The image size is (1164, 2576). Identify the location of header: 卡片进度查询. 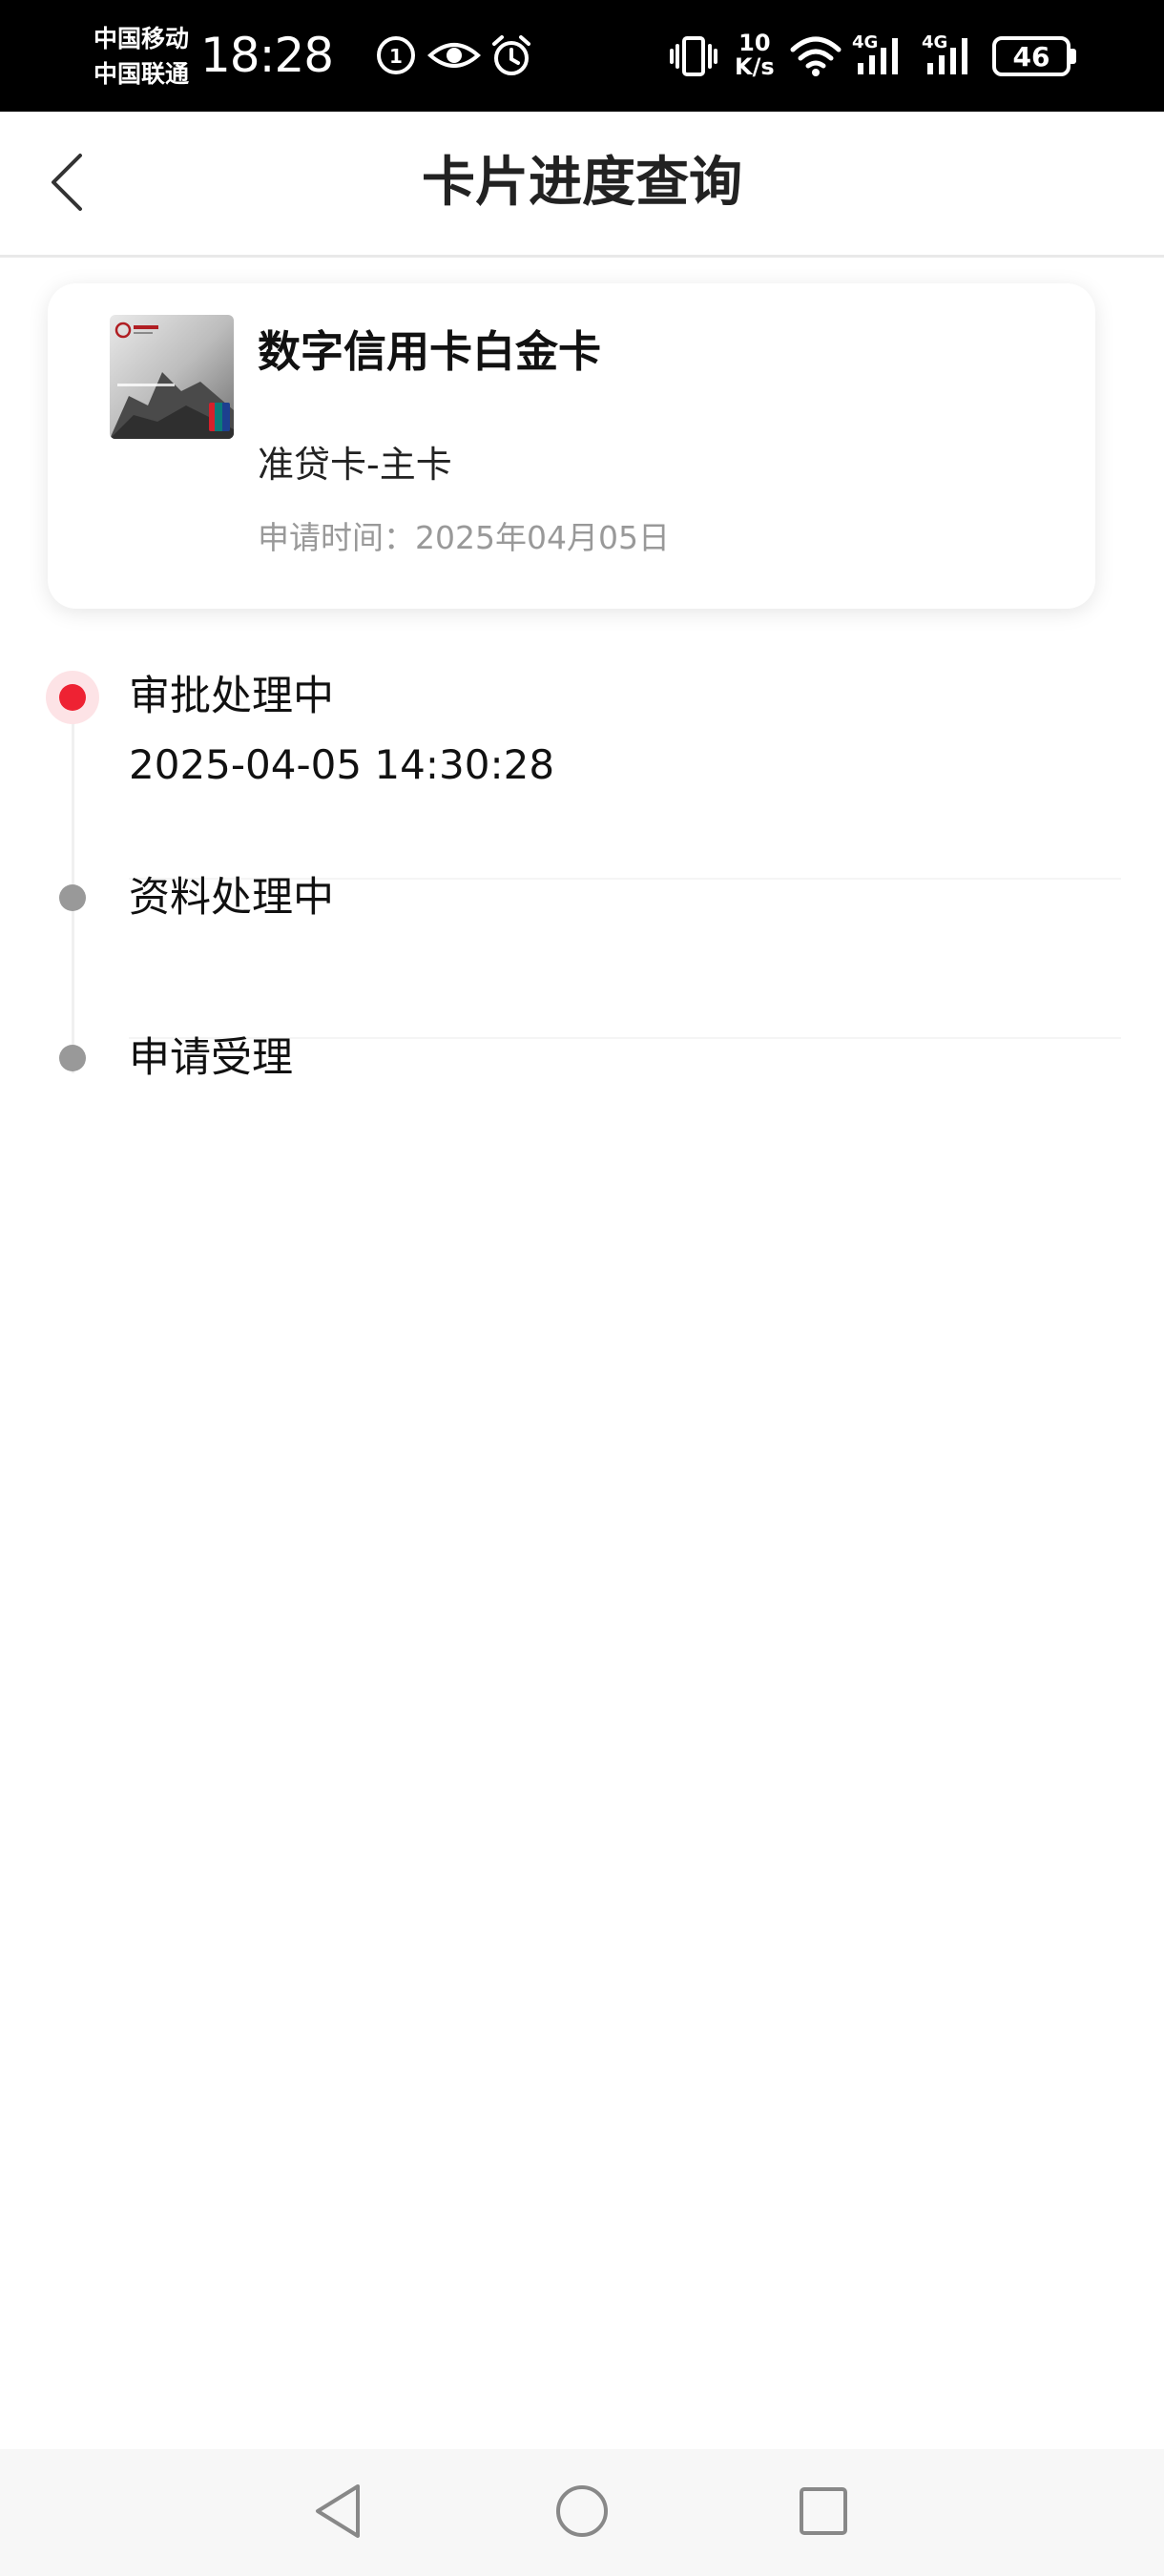
(582, 185).